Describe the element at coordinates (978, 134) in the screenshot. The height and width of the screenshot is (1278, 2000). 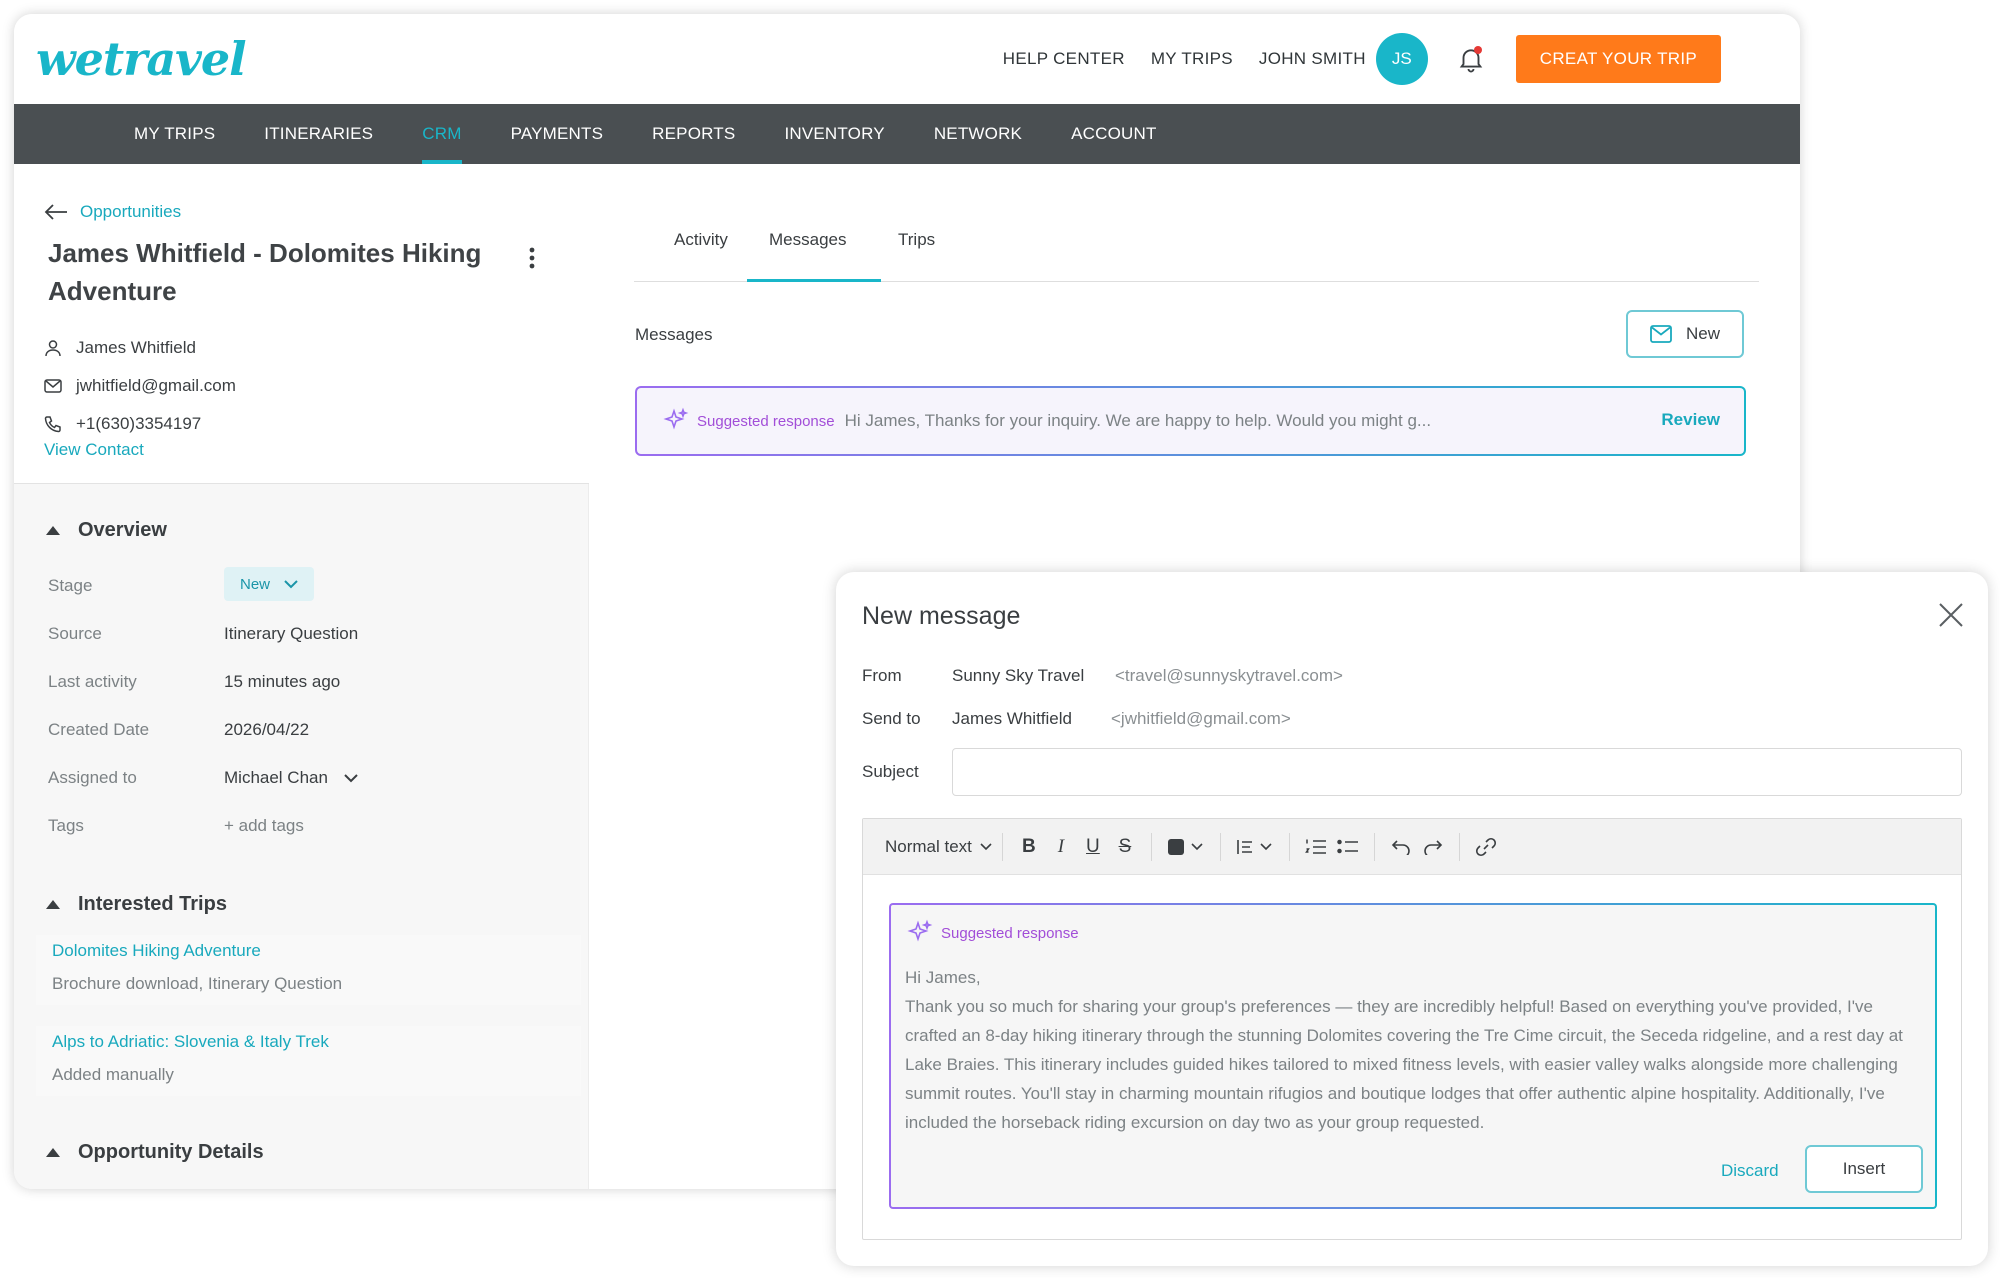
I see `nav-network: NETWORK` at that location.